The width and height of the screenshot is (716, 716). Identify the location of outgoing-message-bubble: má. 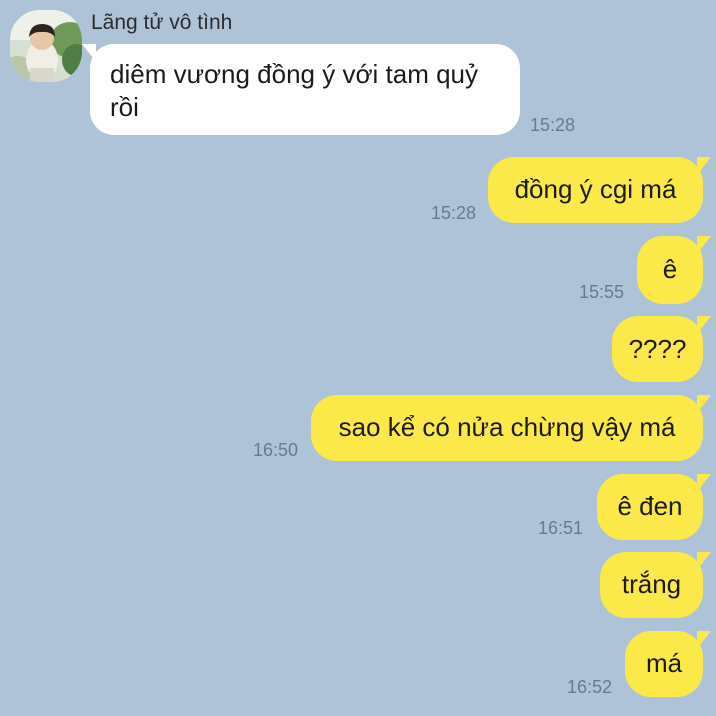
(668, 664).